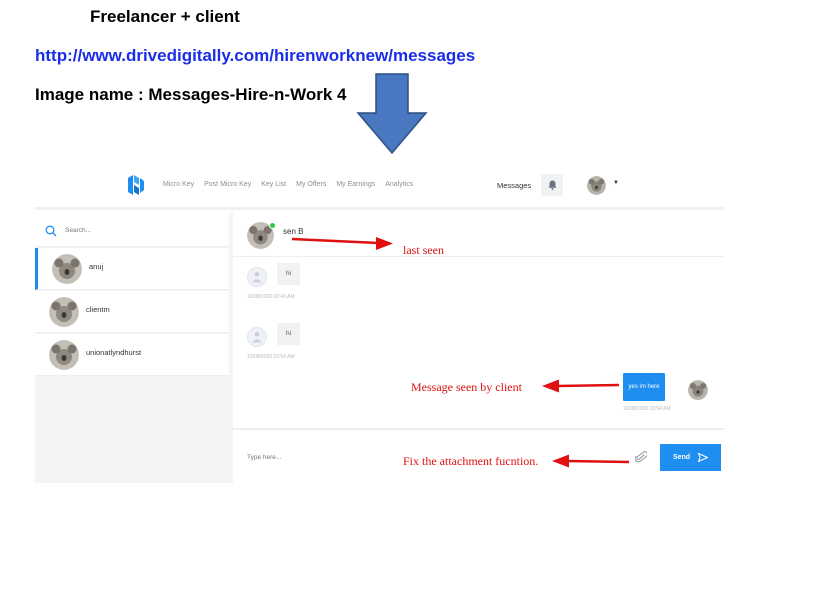 The height and width of the screenshot is (605, 819). Describe the element at coordinates (681, 457) in the screenshot. I see `send-label: Send` at that location.